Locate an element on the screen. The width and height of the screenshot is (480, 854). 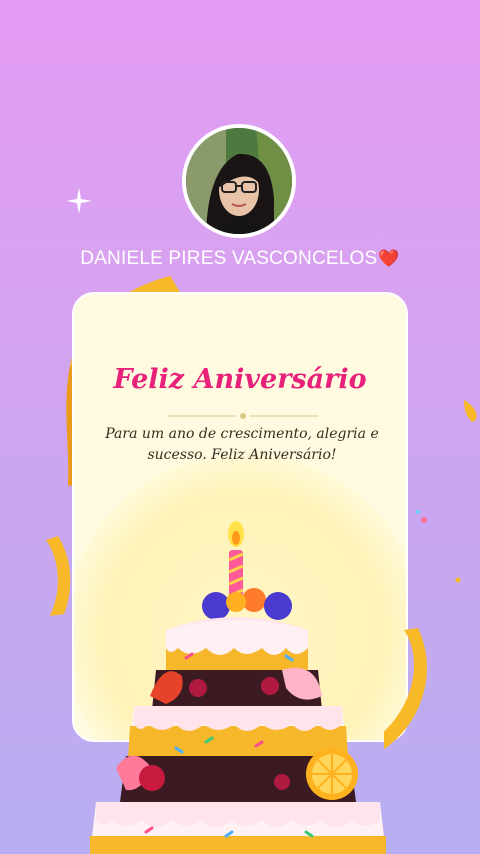
avatar-photo is located at coordinates (239, 181).